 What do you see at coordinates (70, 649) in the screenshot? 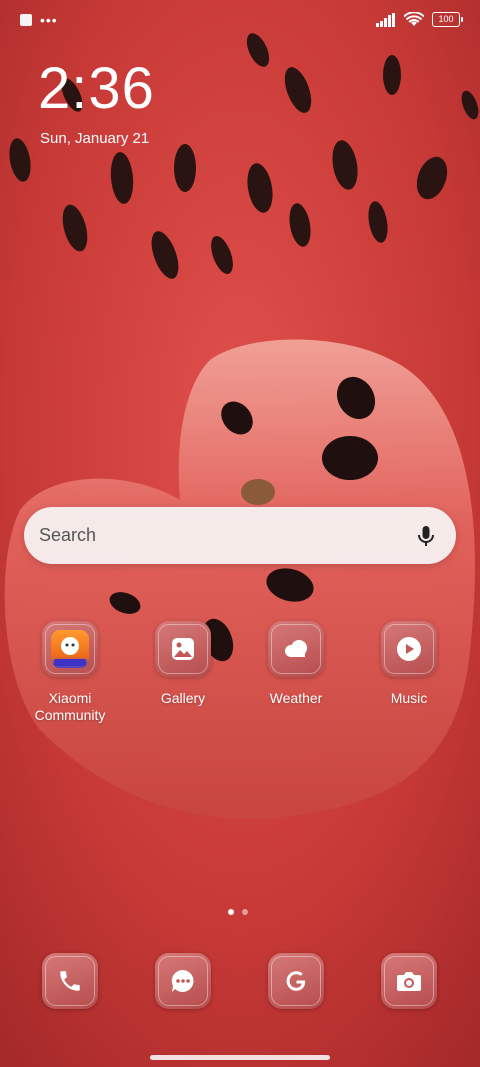
I see `xiaomi-community-icon` at bounding box center [70, 649].